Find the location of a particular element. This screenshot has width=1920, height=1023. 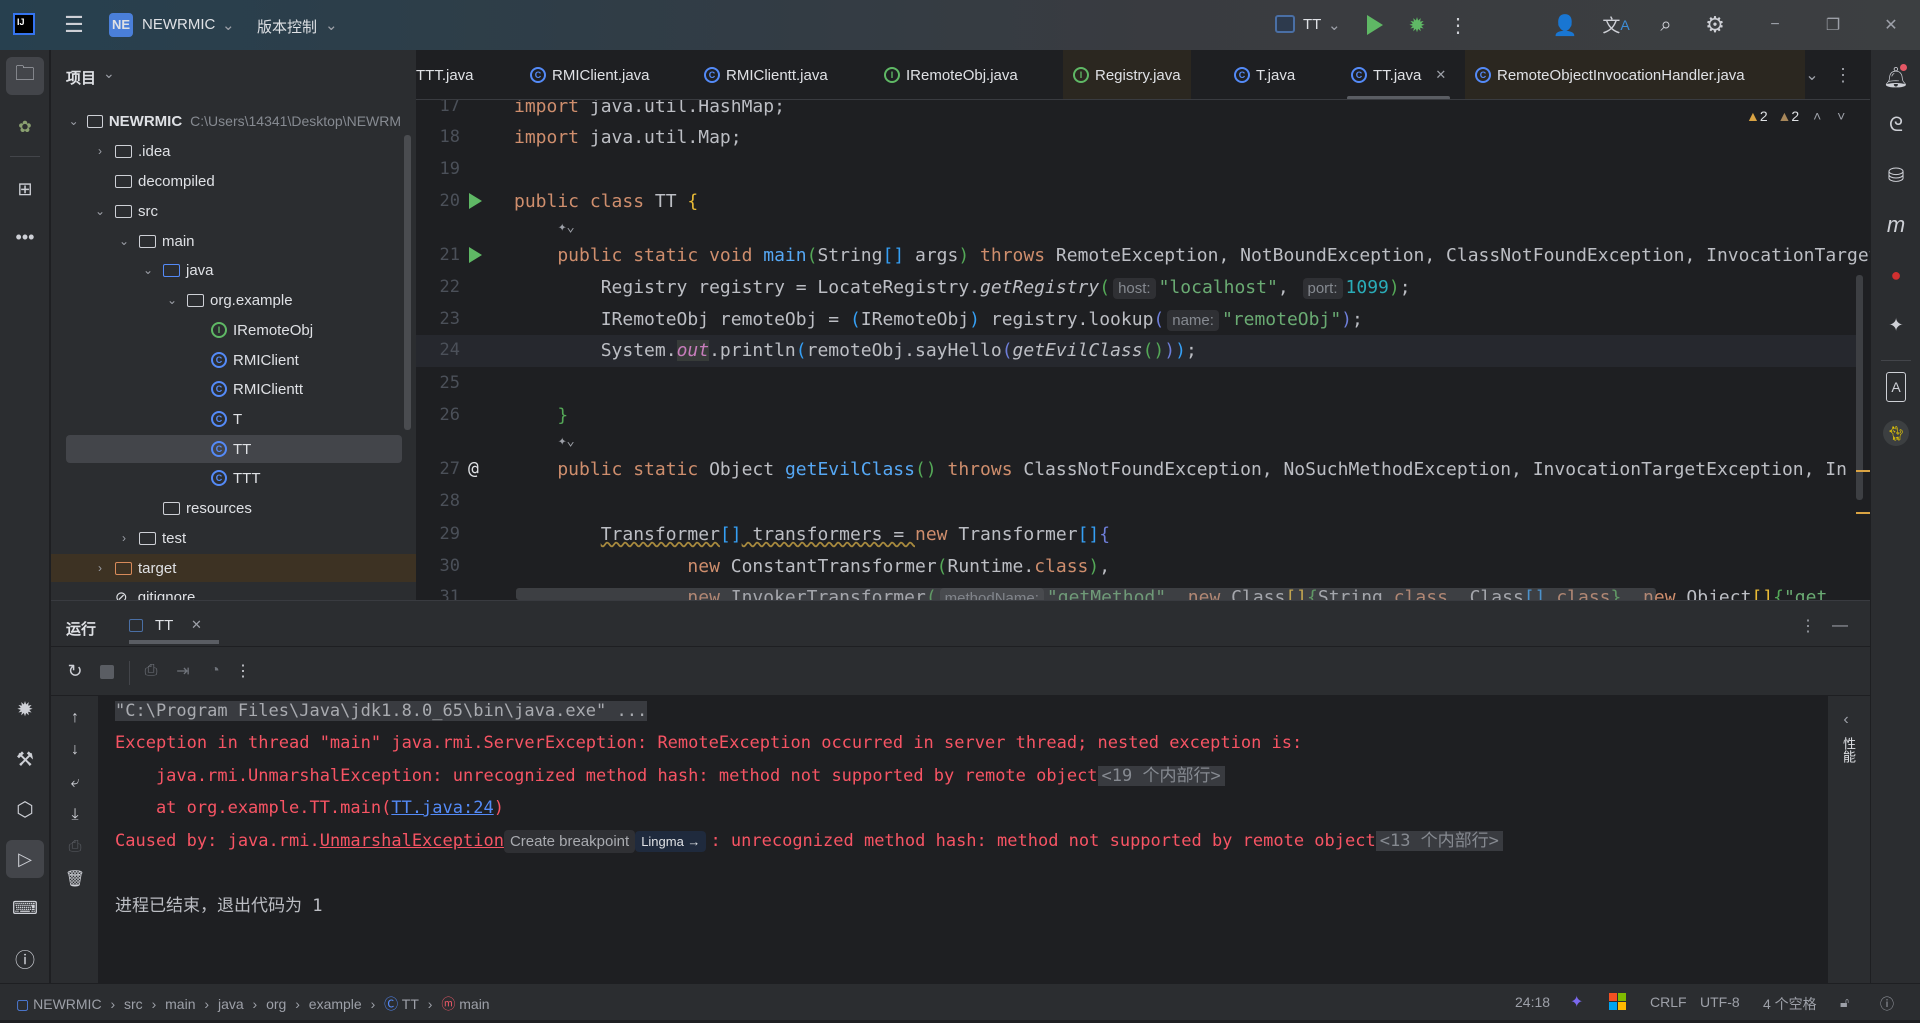

tabs-more-icon: ⋮ is located at coordinates (1843, 75).